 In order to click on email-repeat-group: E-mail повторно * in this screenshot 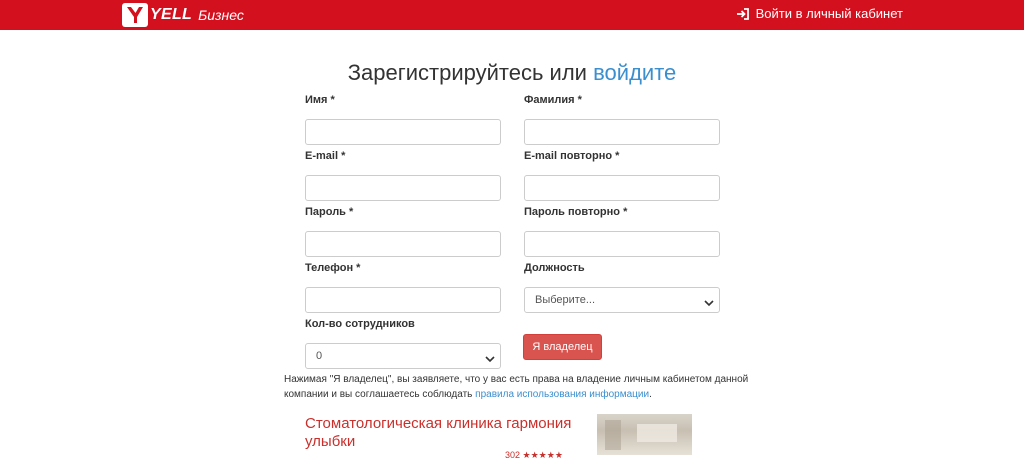, I will do `click(622, 175)`.